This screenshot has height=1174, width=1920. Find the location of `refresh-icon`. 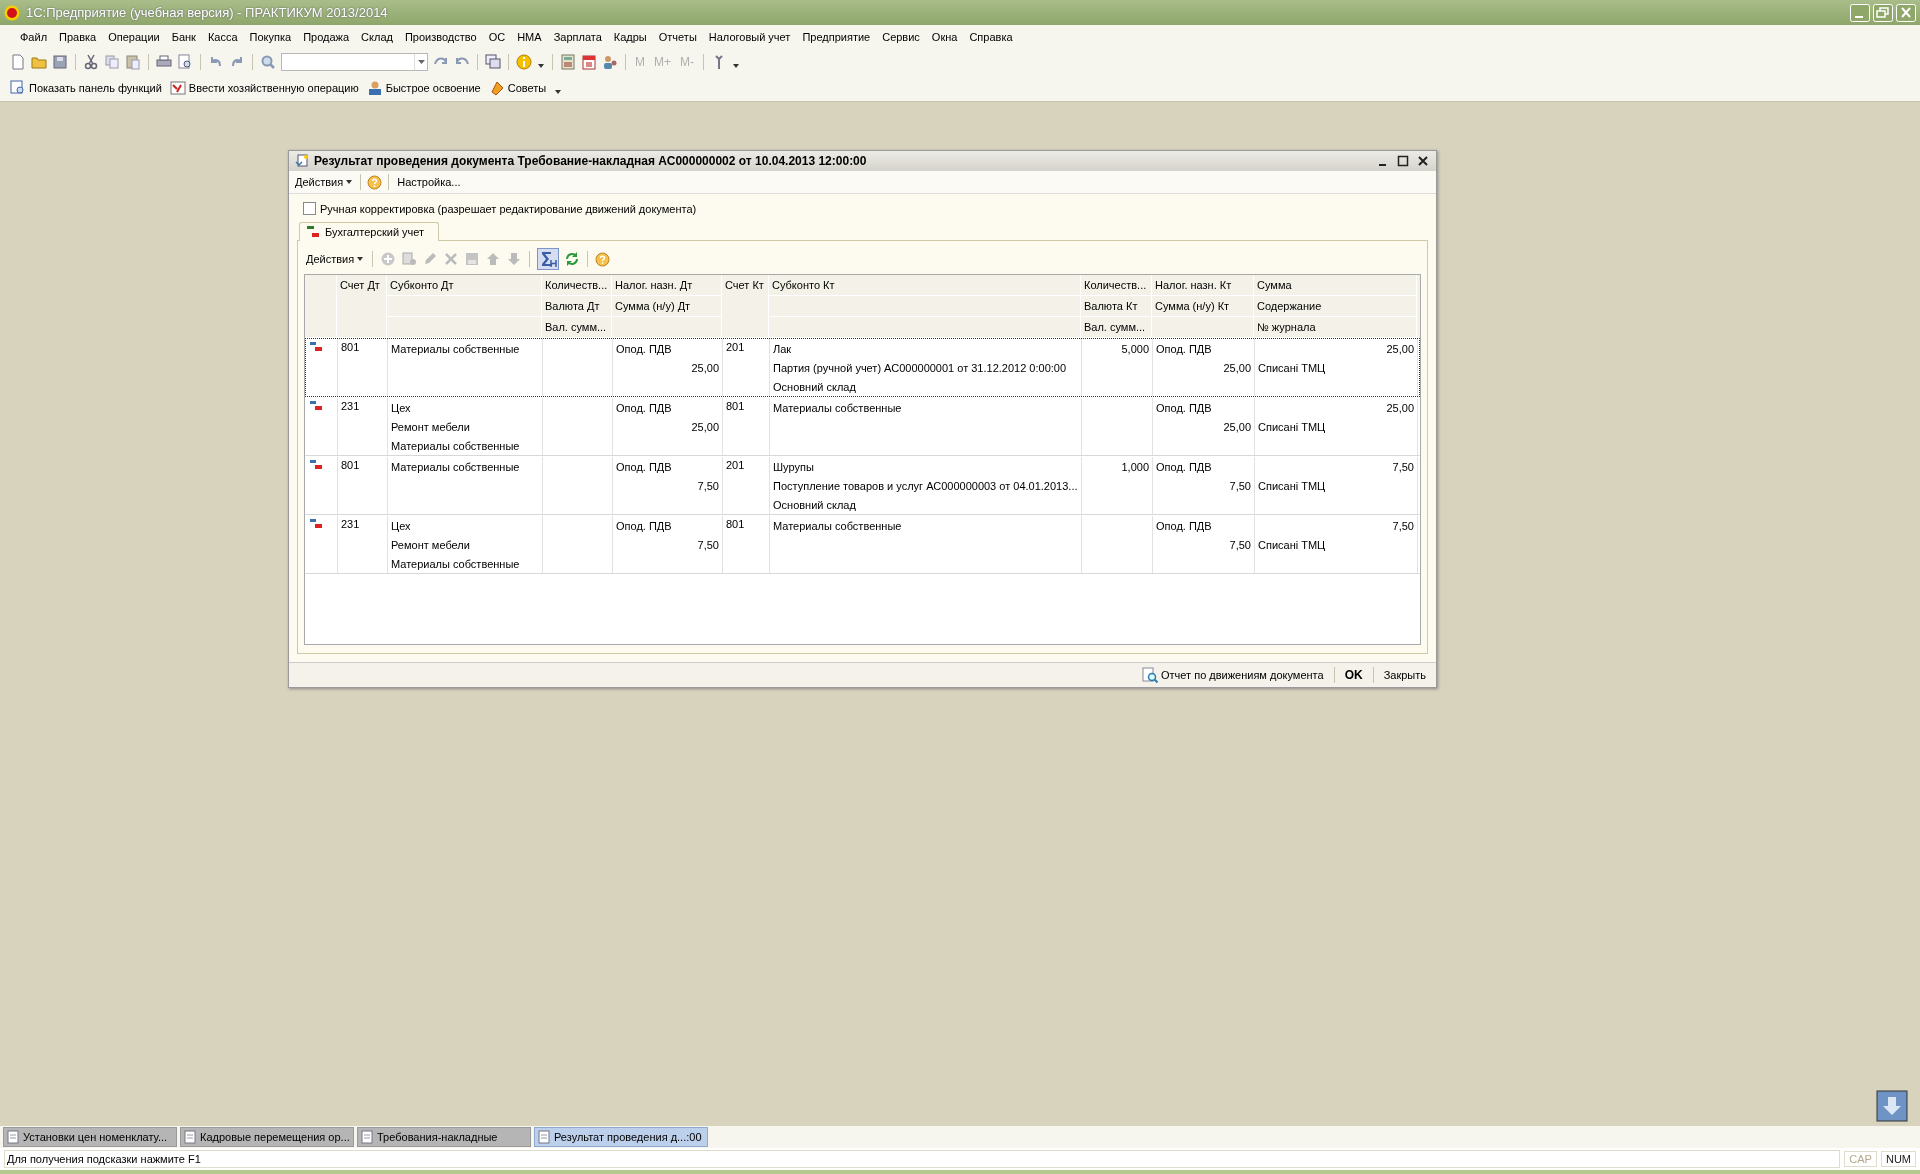

refresh-icon is located at coordinates (572, 259).